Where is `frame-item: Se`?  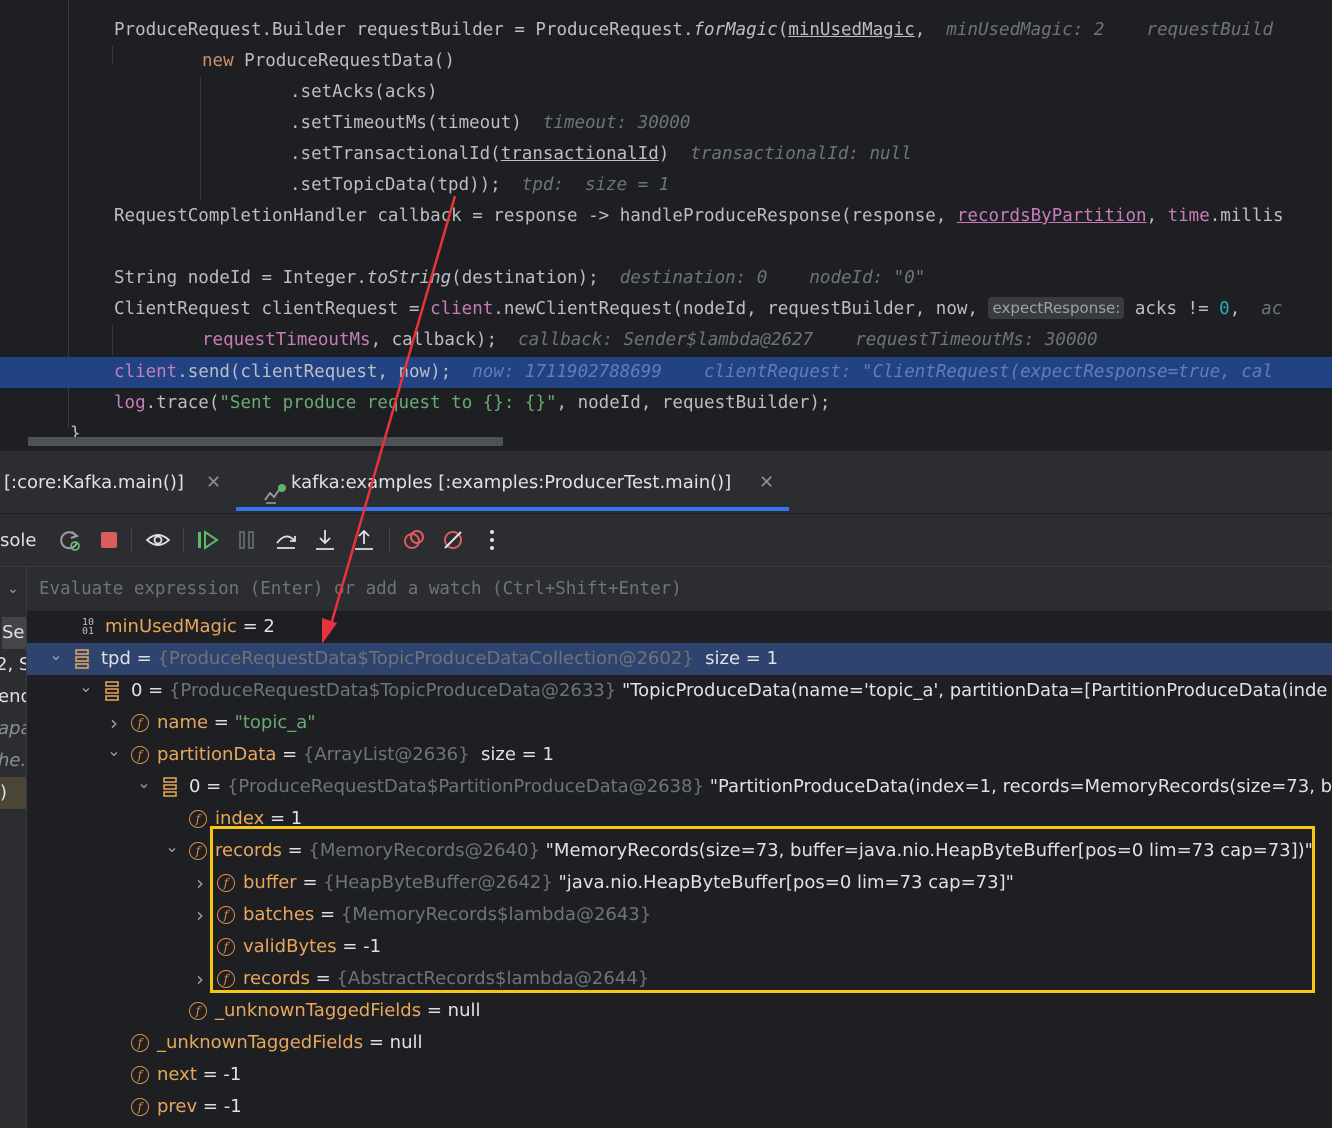
frame-item: Se is located at coordinates (14, 633).